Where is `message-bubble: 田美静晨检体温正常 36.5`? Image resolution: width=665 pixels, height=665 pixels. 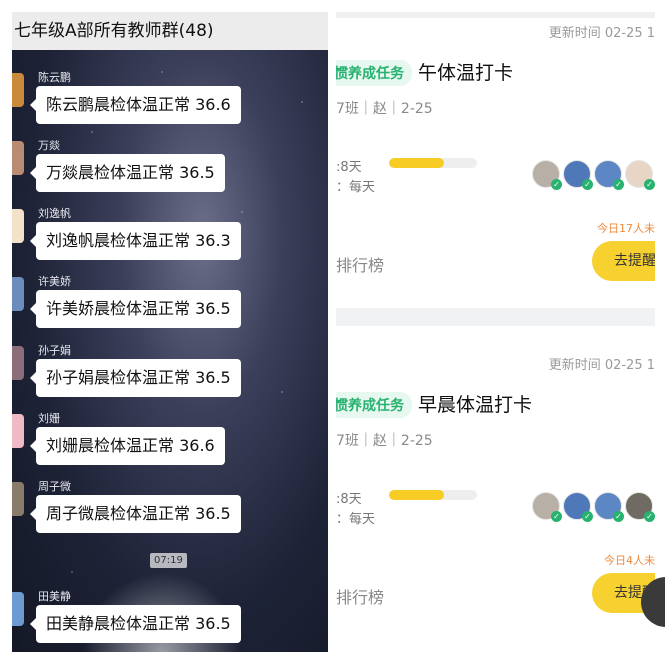 message-bubble: 田美静晨检体温正常 36.5 is located at coordinates (135, 624).